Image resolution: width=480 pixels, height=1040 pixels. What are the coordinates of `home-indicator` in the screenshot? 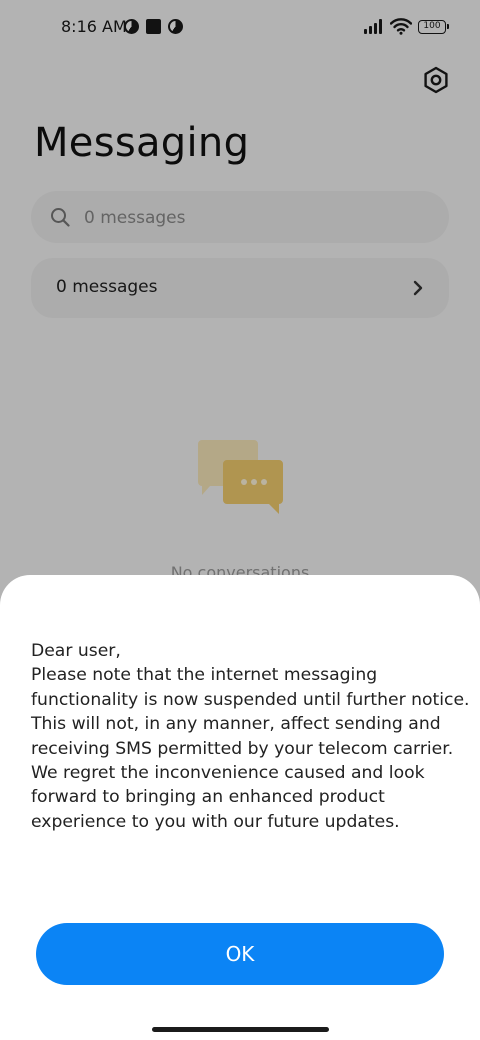 It's located at (240, 1029).